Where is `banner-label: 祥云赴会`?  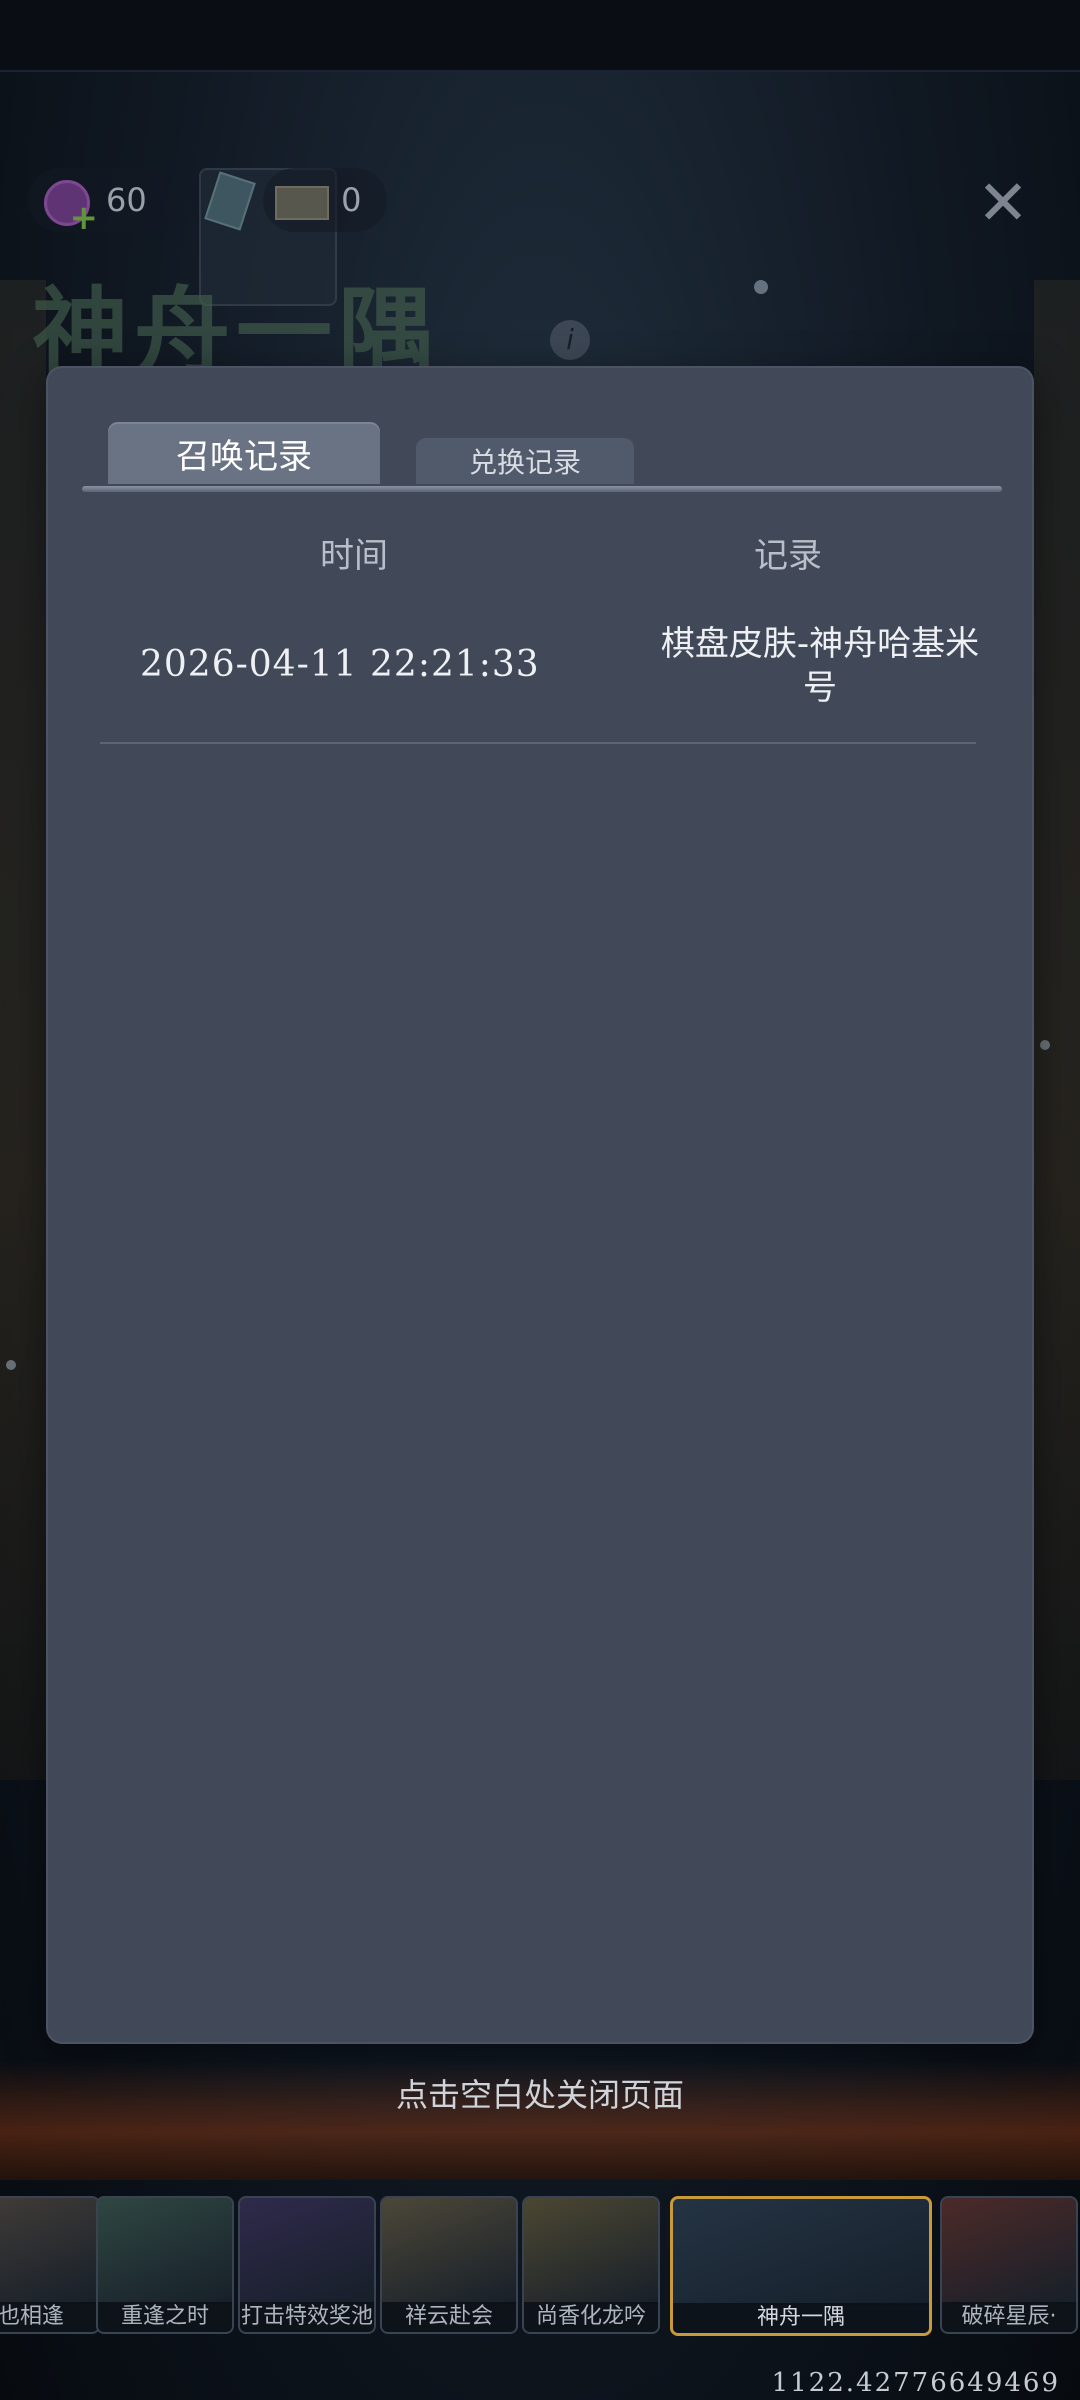
banner-label: 祥云赴会 is located at coordinates (449, 2317).